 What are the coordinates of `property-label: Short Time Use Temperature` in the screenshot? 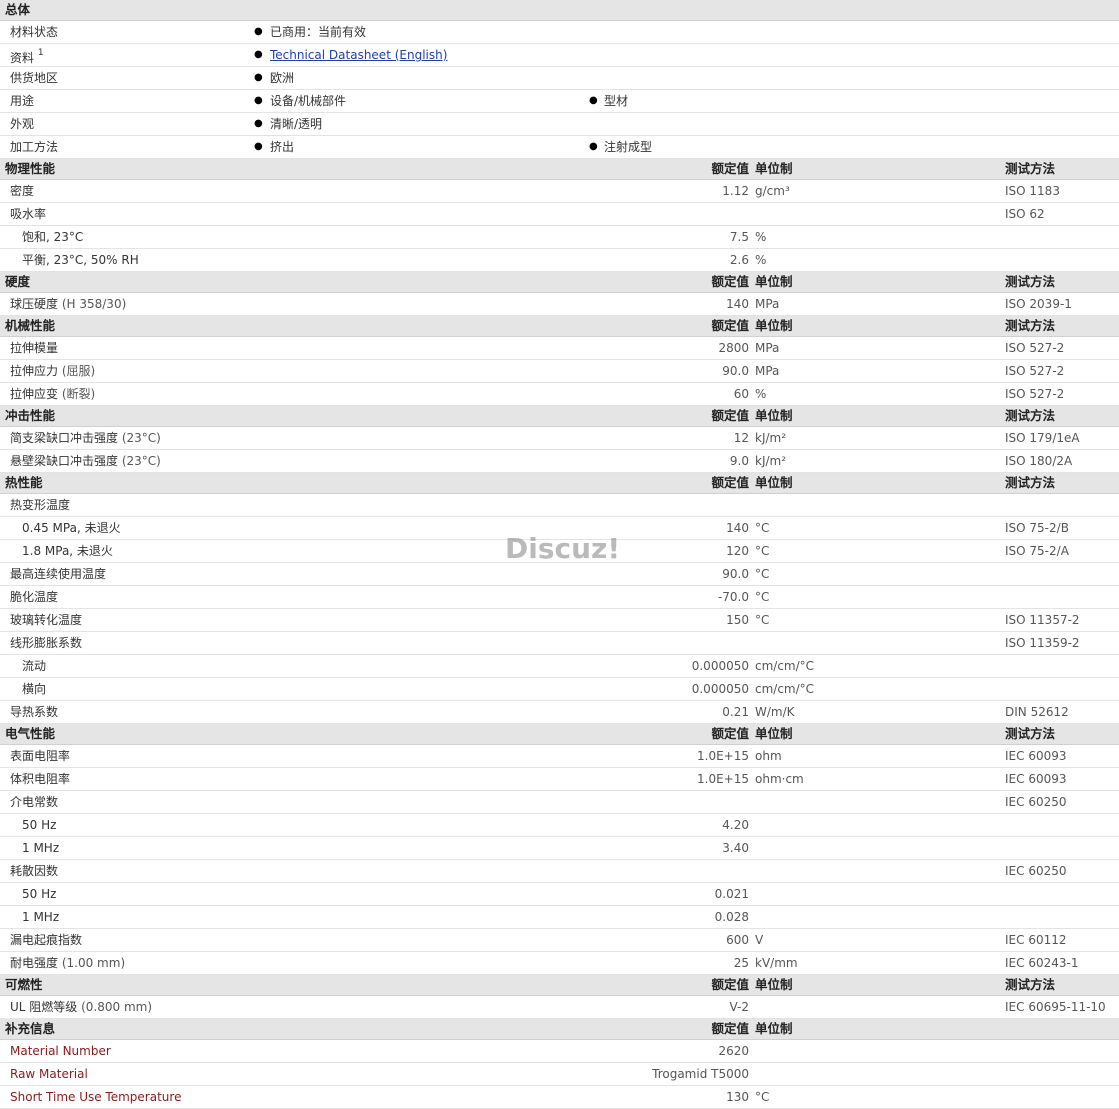 It's located at (95, 1097).